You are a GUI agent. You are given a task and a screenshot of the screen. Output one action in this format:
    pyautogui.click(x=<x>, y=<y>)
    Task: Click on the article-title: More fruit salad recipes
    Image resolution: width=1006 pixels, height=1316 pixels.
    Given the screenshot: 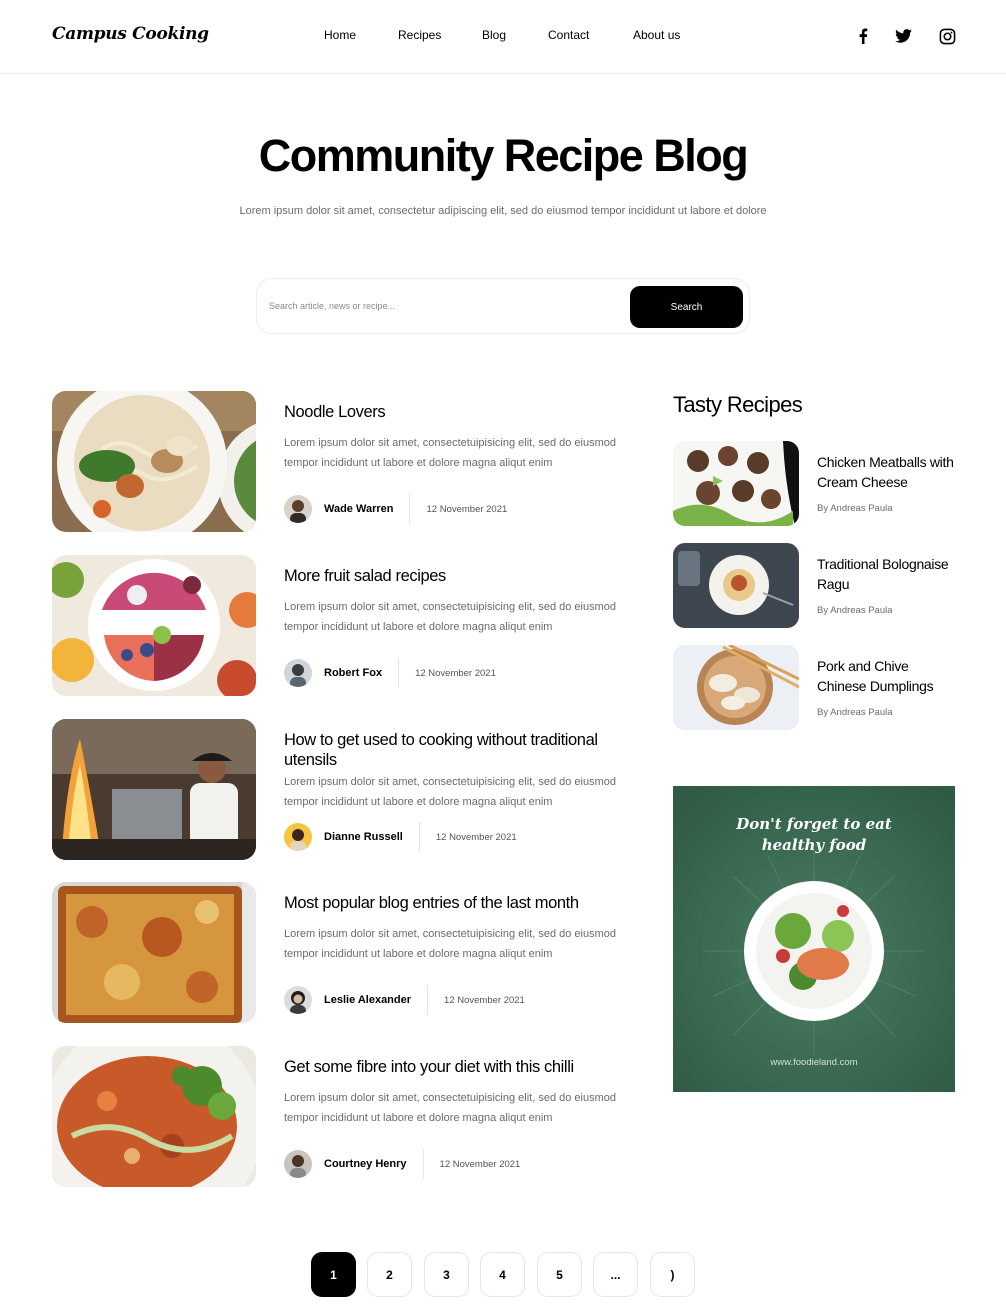 What is the action you would take?
    pyautogui.click(x=464, y=576)
    